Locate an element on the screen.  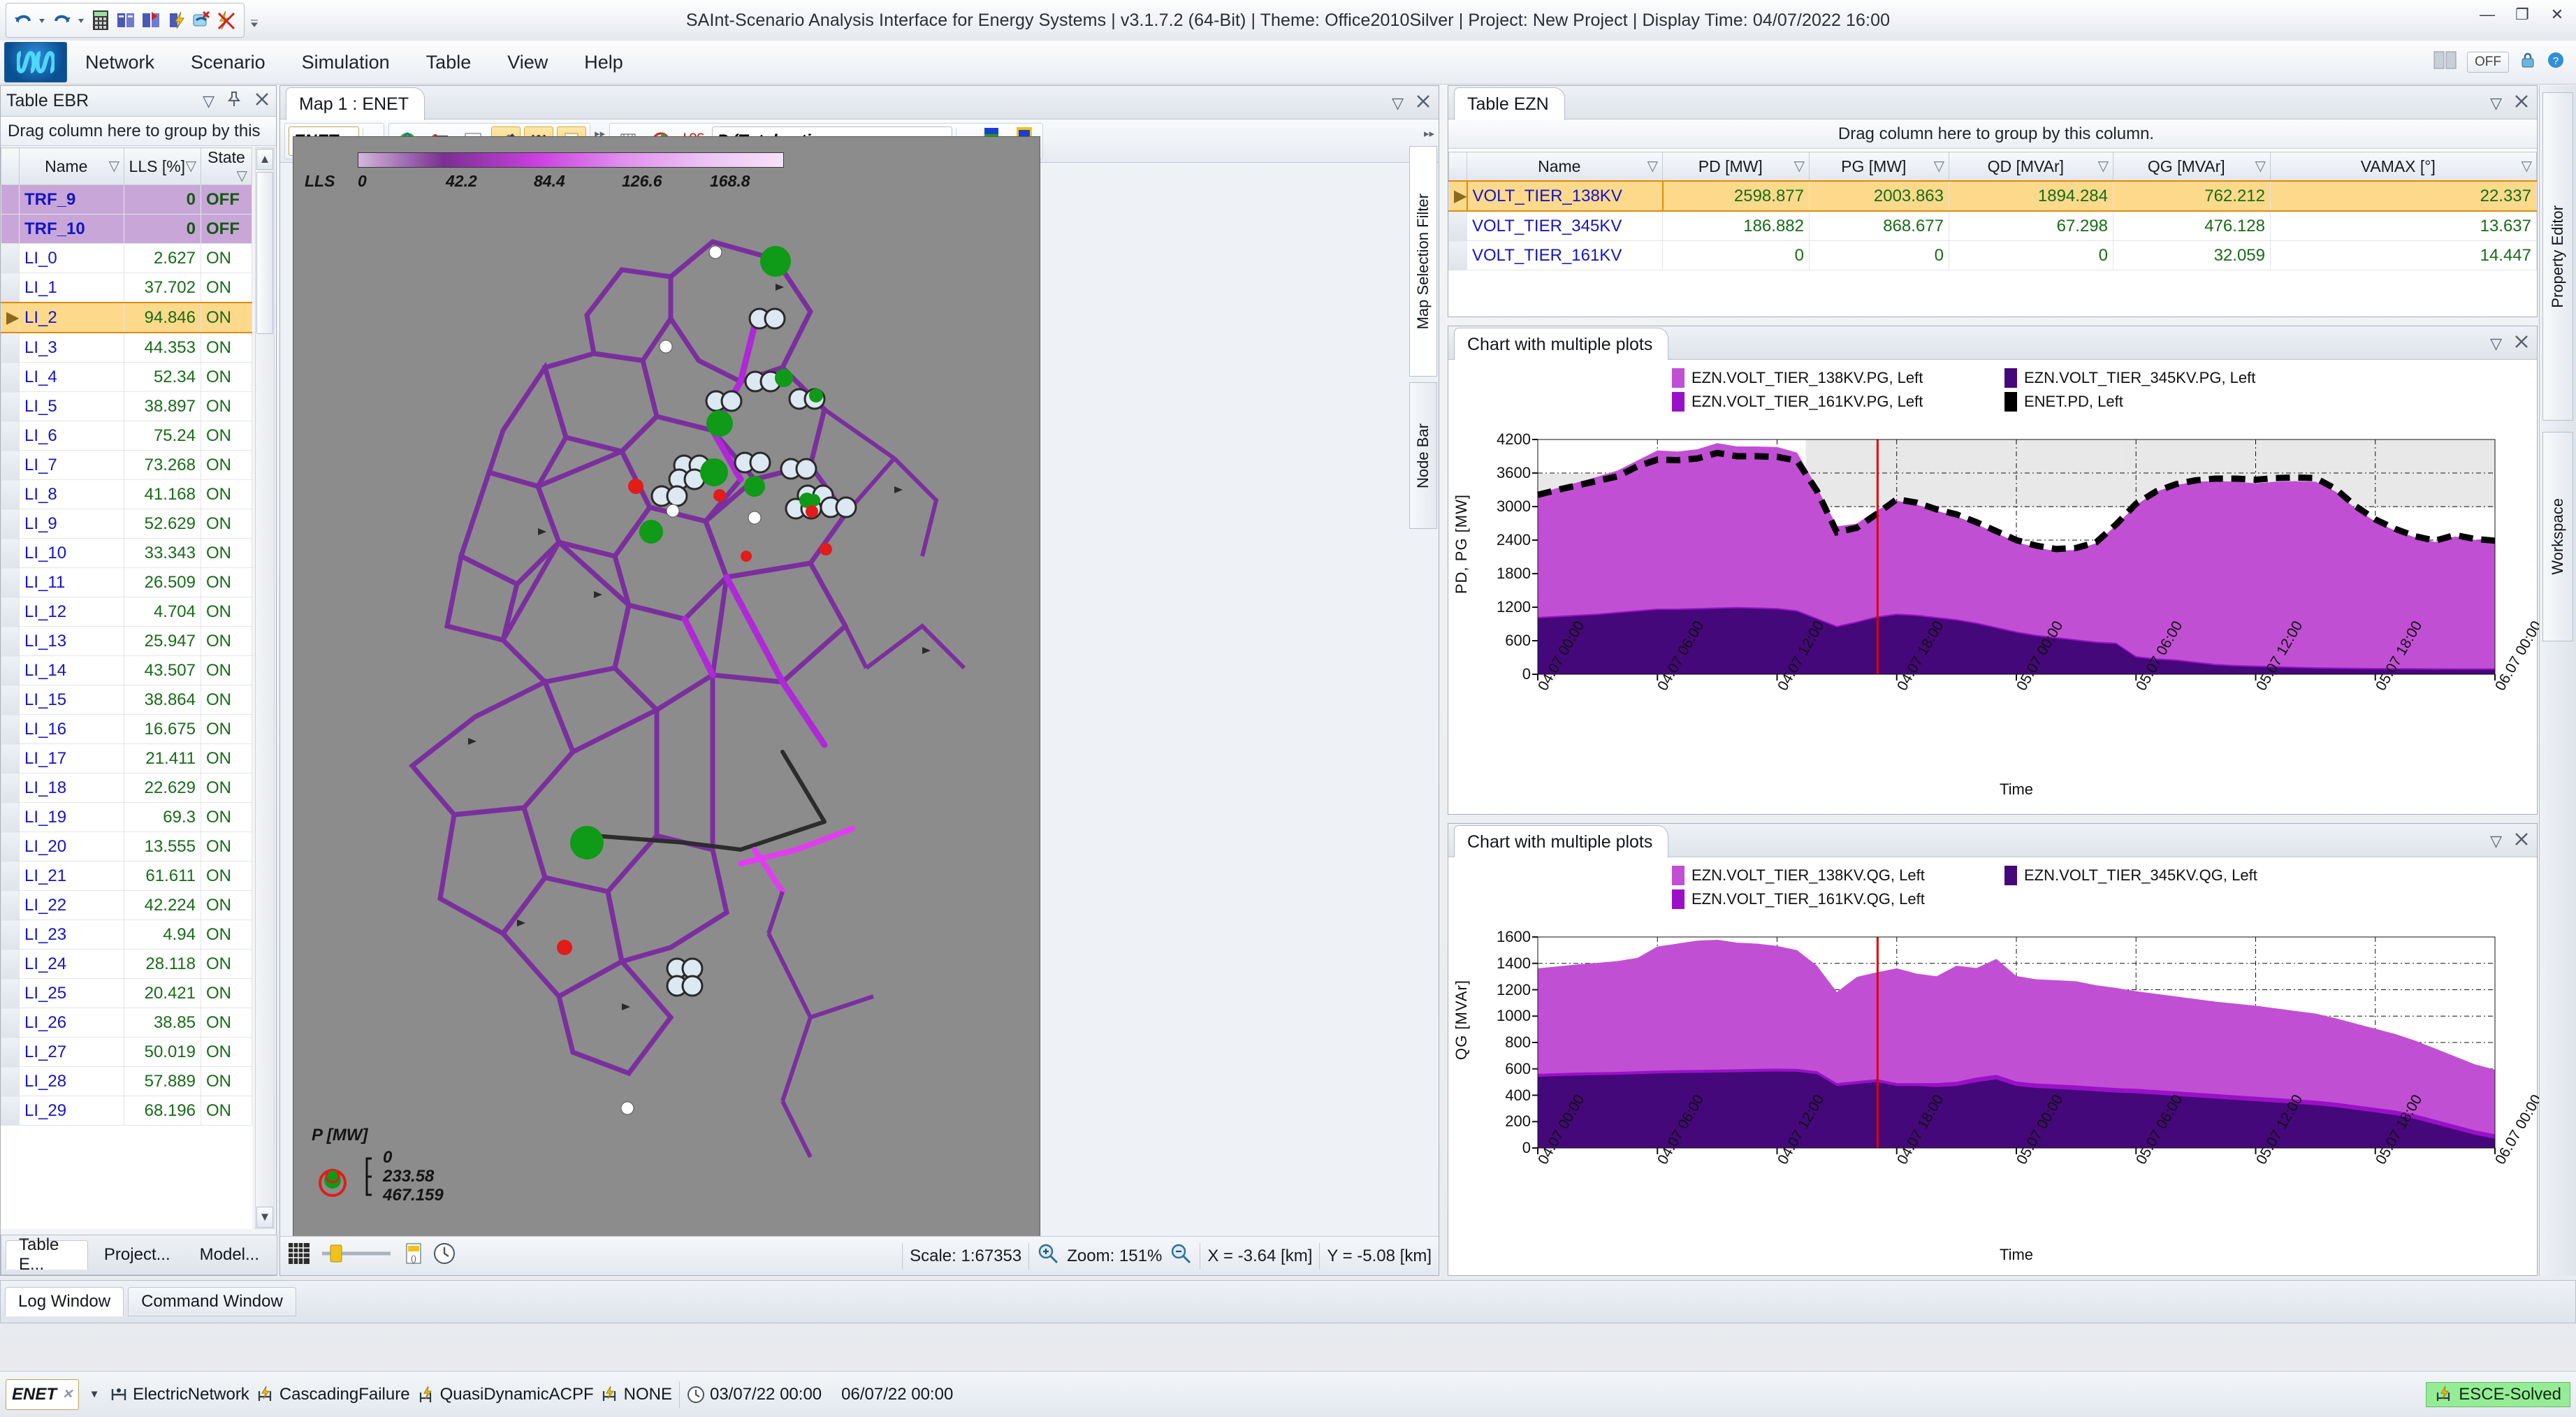
cell-name: LI_17 is located at coordinates (71, 758).